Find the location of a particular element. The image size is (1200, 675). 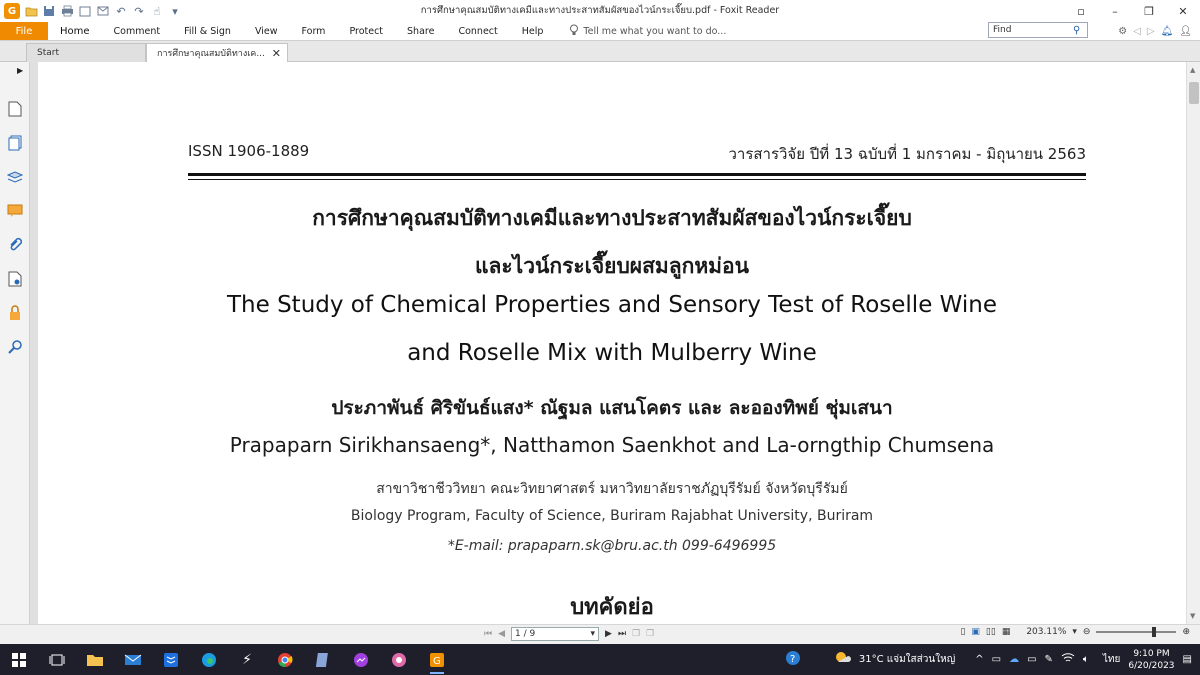

facing-page-icon: ▯▯ is located at coordinates (991, 632).